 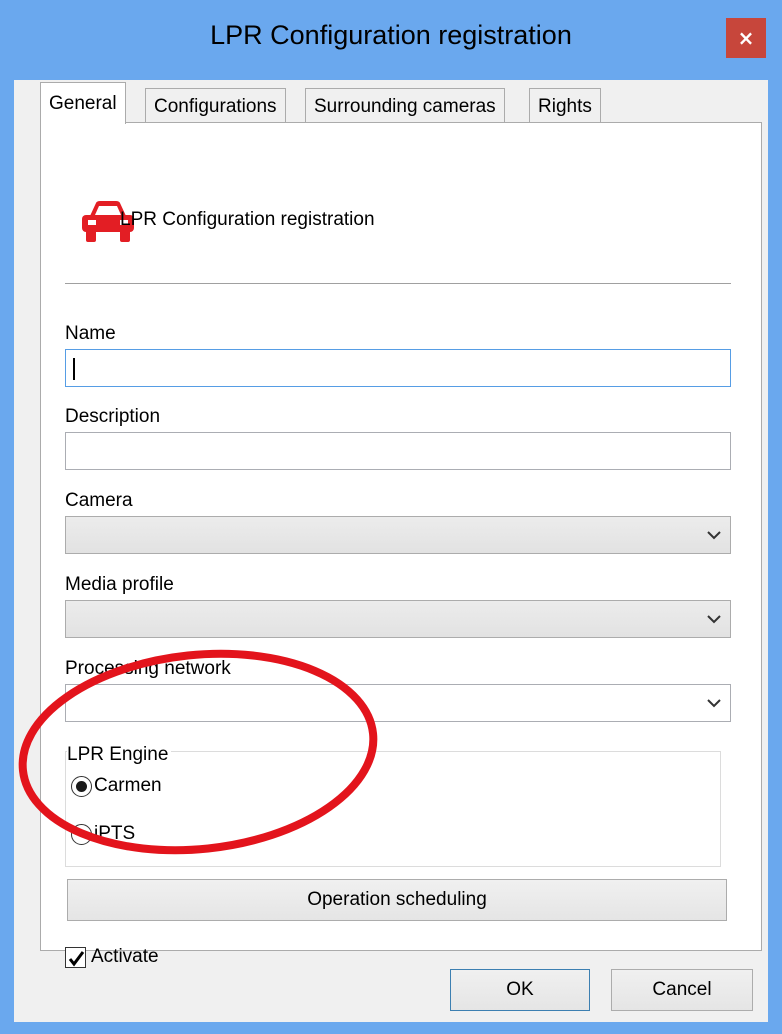 I want to click on tab-surrounding-cameras: Surrounding cameras, so click(x=405, y=106).